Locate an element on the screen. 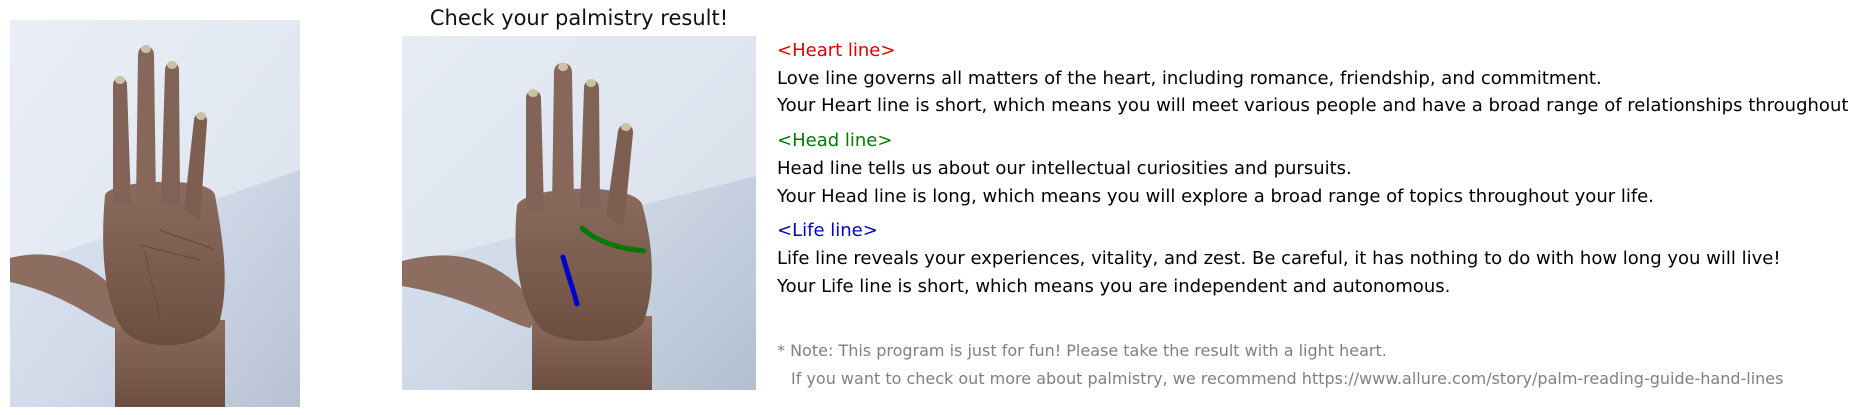 This screenshot has height=415, width=1851. life-line-heading: <Life line> is located at coordinates (827, 230).